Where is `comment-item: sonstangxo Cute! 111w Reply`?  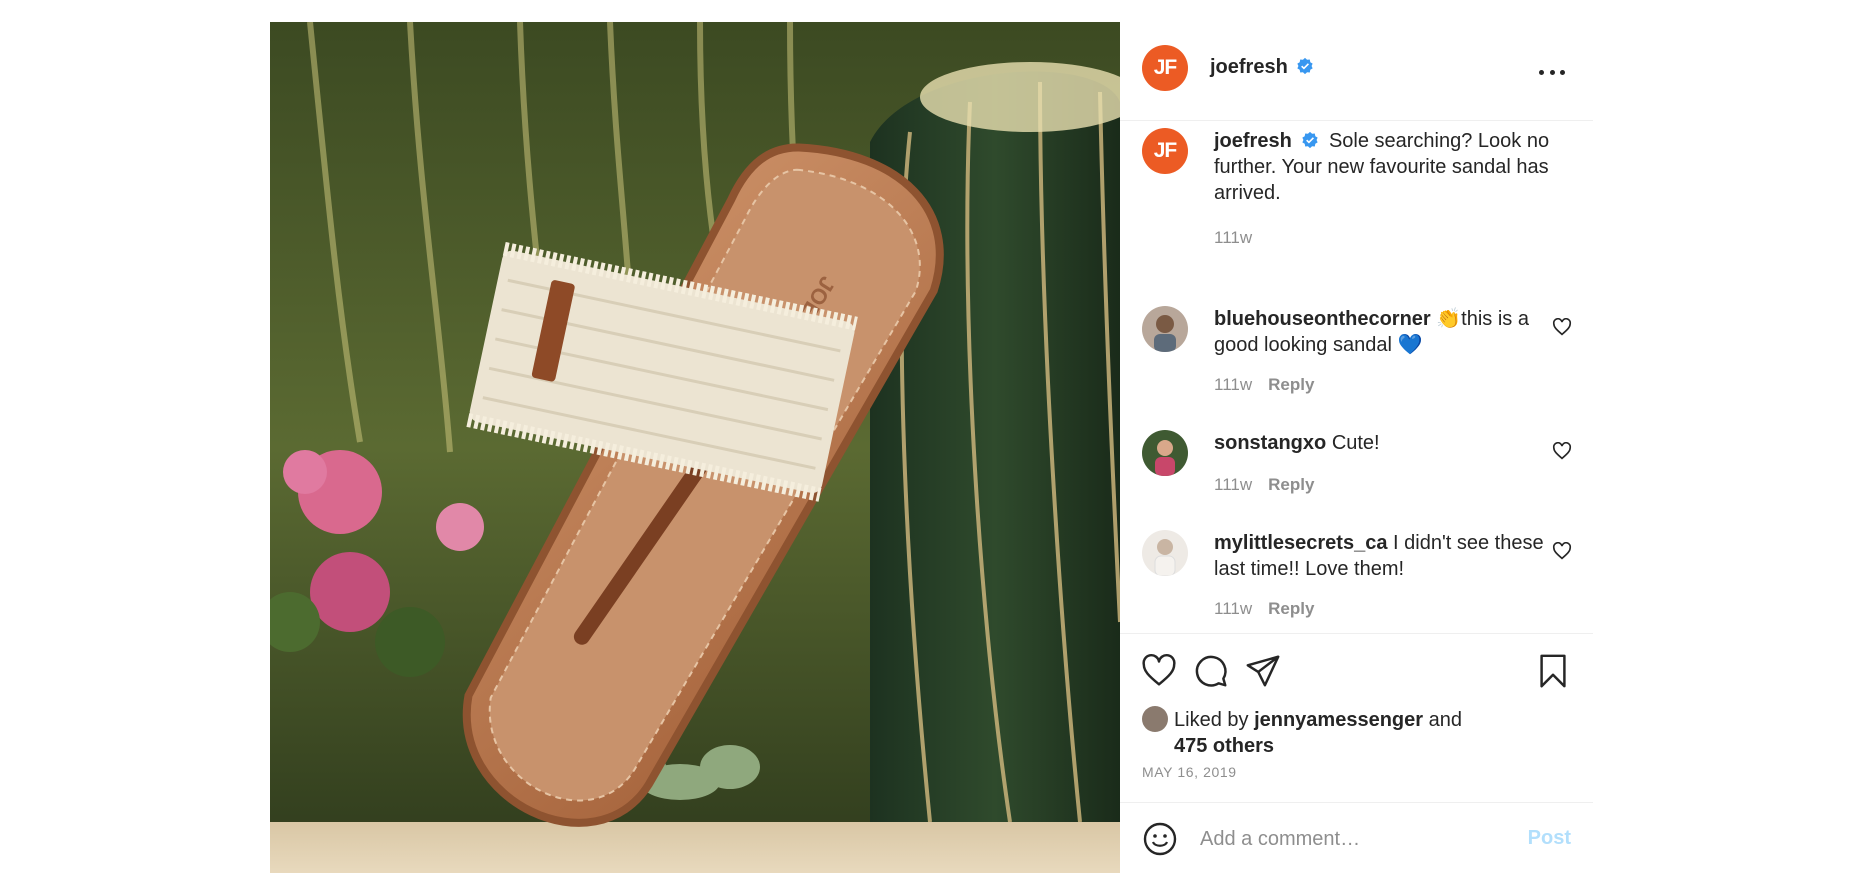 comment-item: sonstangxo Cute! 111w Reply is located at coordinates (1357, 465).